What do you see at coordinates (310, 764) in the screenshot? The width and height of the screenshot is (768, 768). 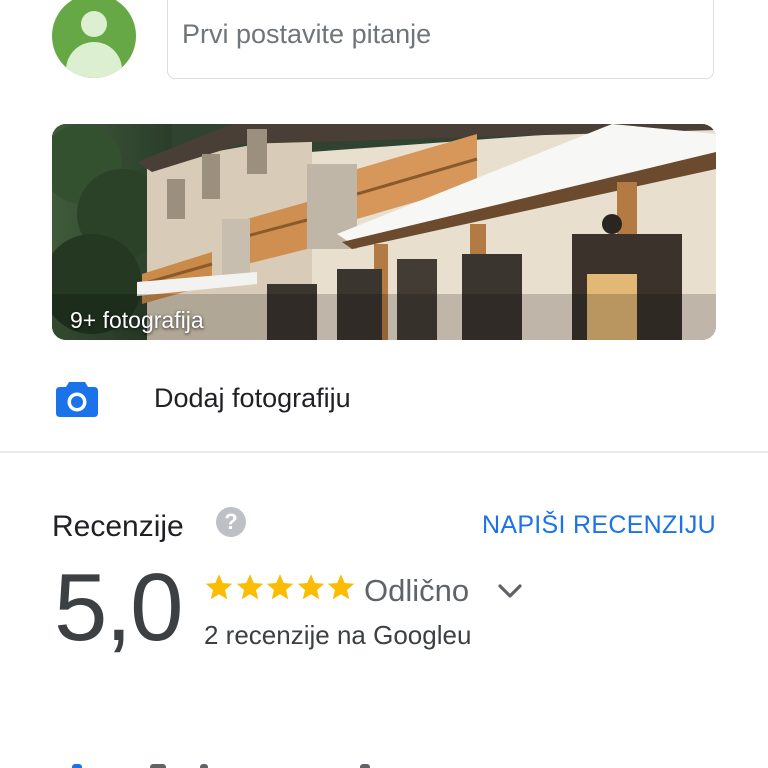 I see `cropped-next-row` at bounding box center [310, 764].